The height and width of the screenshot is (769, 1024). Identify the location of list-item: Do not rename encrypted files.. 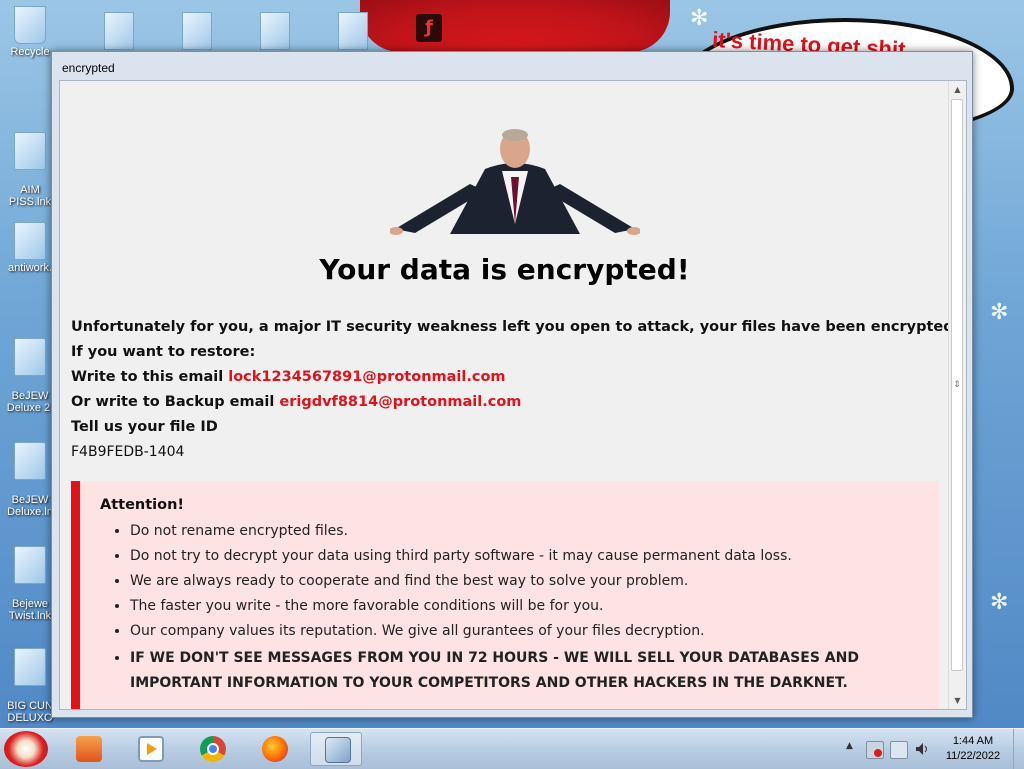
(534, 533).